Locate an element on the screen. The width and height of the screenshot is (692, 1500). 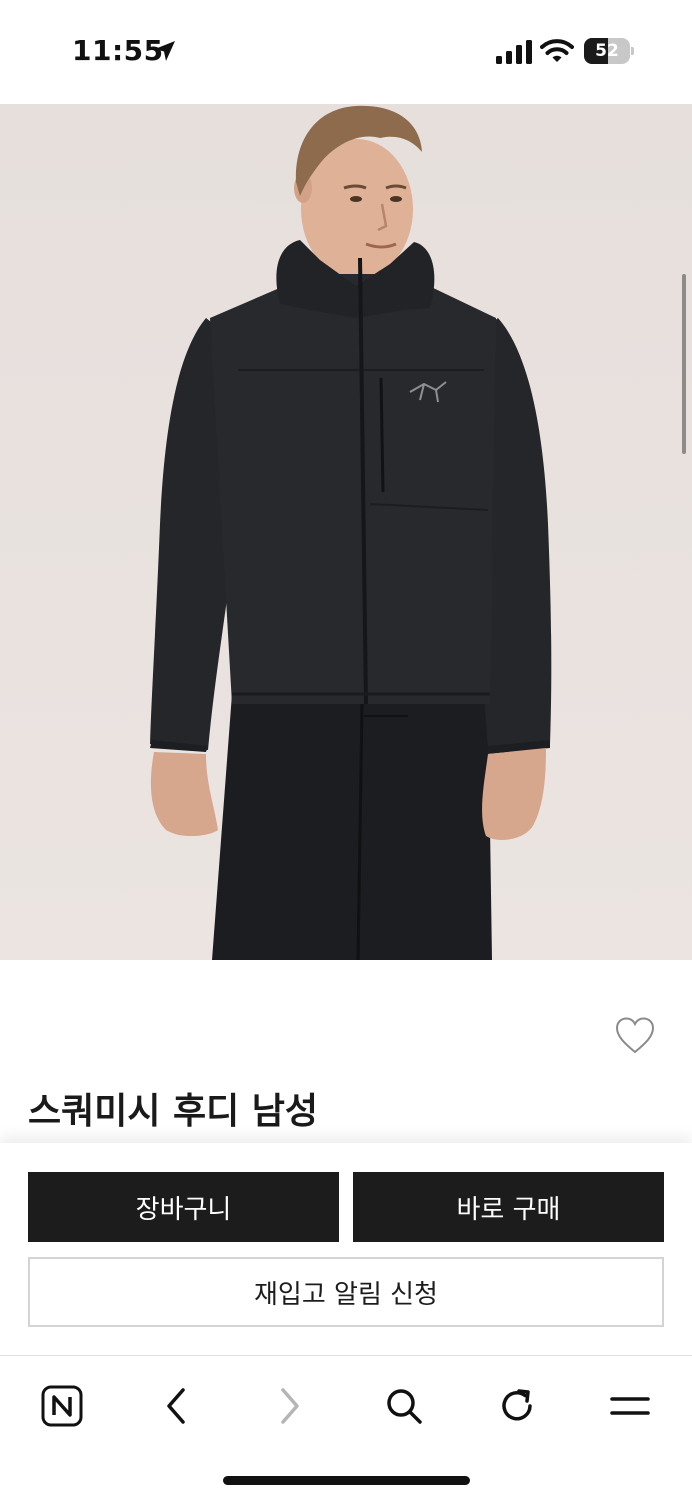
naver-home-button is located at coordinates (62, 1406).